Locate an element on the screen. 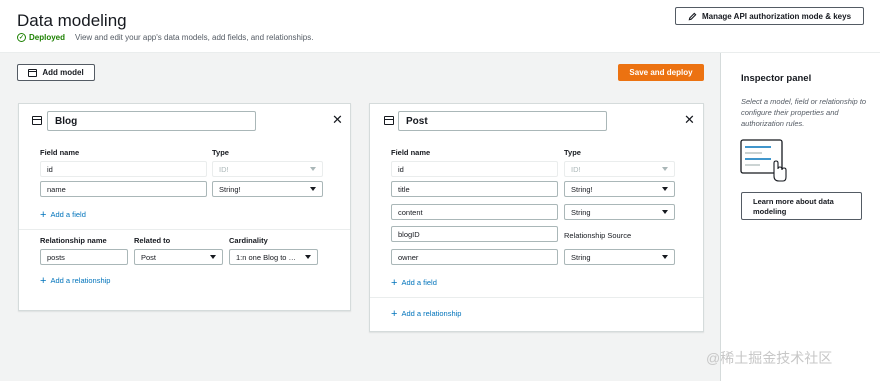 The width and height of the screenshot is (880, 381). relationship-name-header: Relationship name is located at coordinates (73, 240).